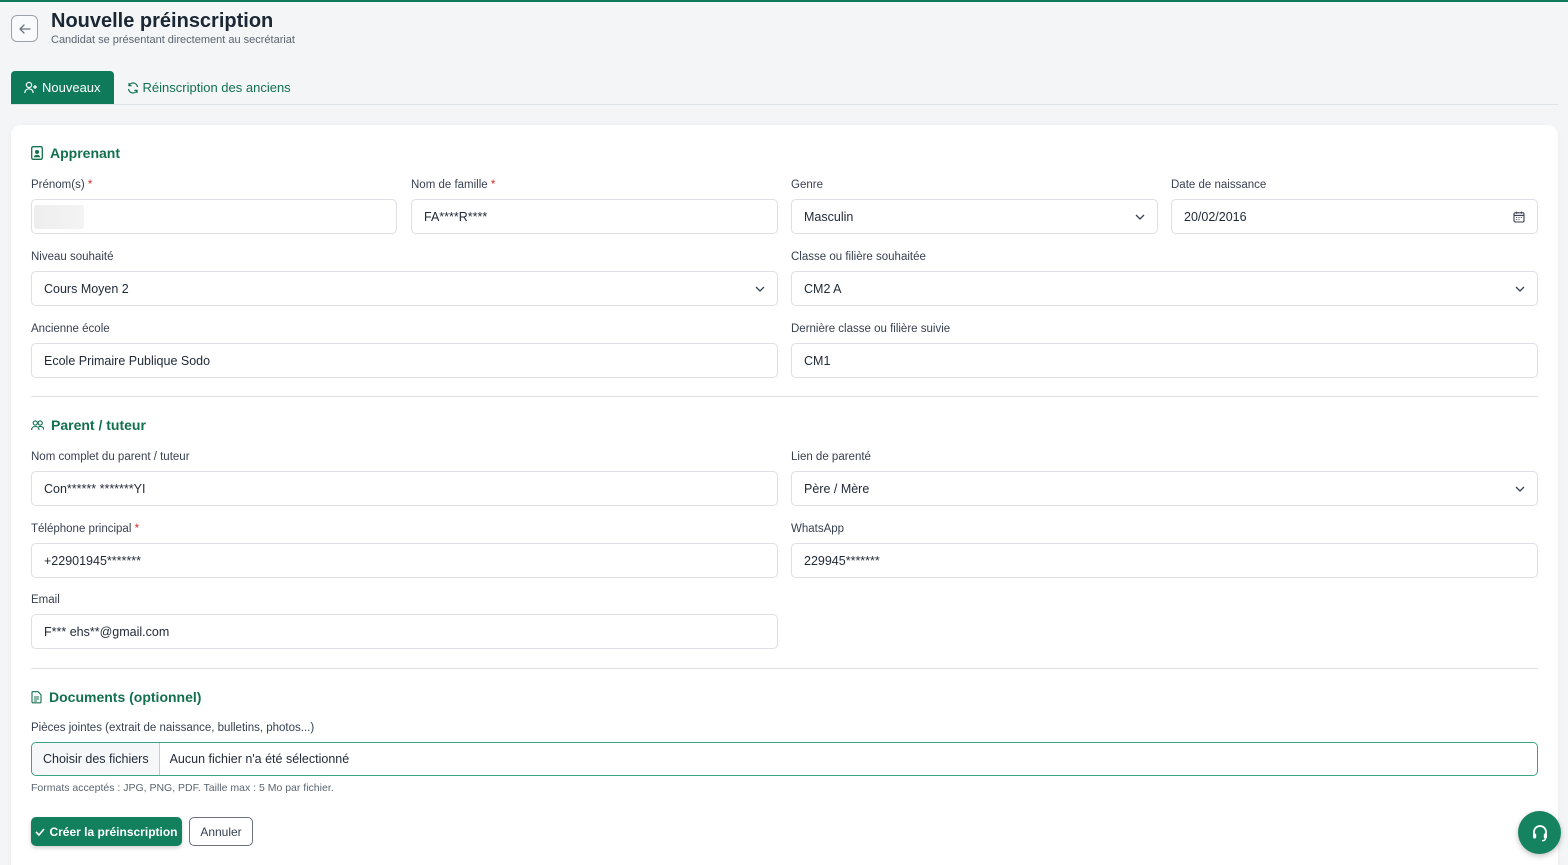 The width and height of the screenshot is (1568, 865). Describe the element at coordinates (113, 831) in the screenshot. I see `create-preinscription-label: Créer la préinscription` at that location.